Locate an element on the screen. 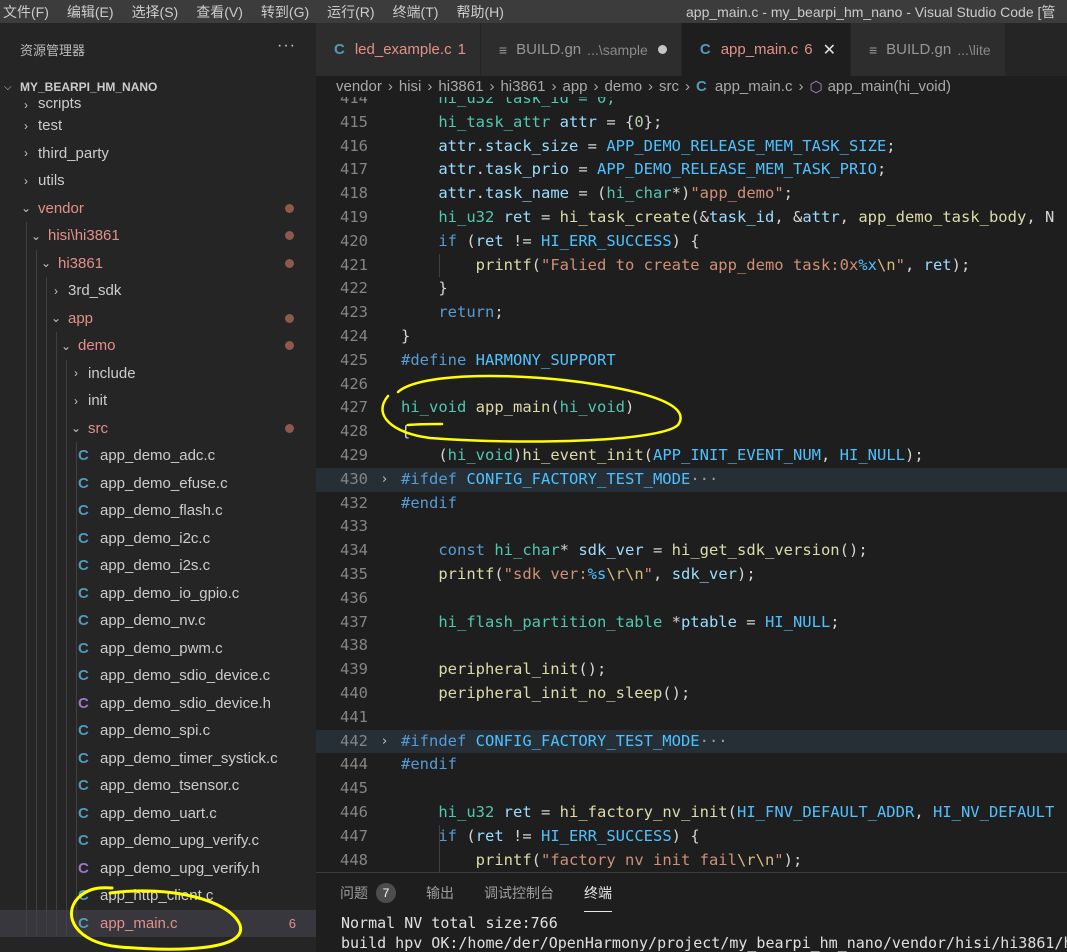 The height and width of the screenshot is (952, 1067). code-line: 444 #endif is located at coordinates (691, 765).